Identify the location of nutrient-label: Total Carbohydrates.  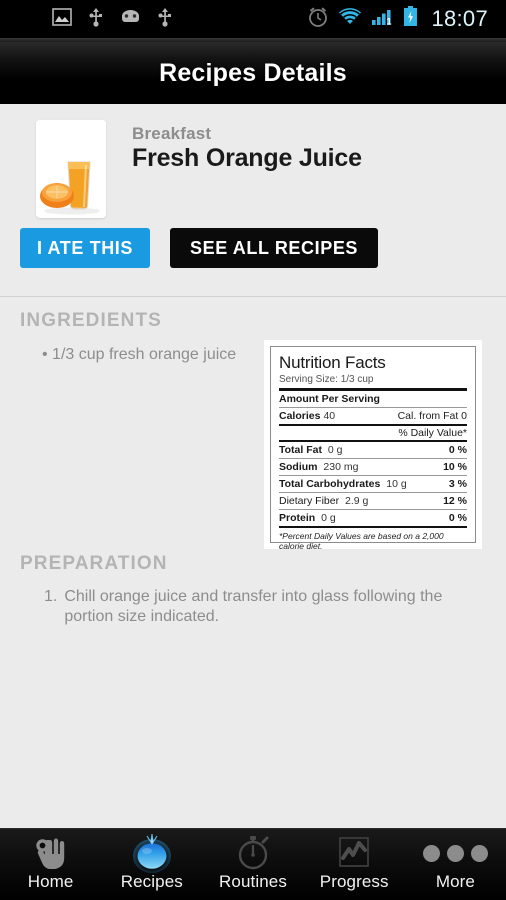
(330, 484).